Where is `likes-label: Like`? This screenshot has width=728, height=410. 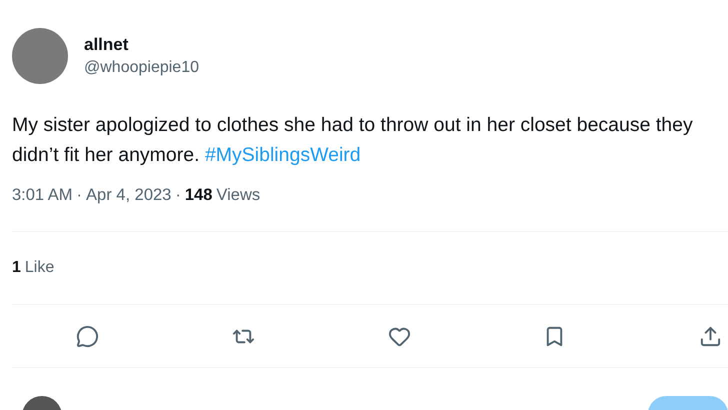 likes-label: Like is located at coordinates (39, 268).